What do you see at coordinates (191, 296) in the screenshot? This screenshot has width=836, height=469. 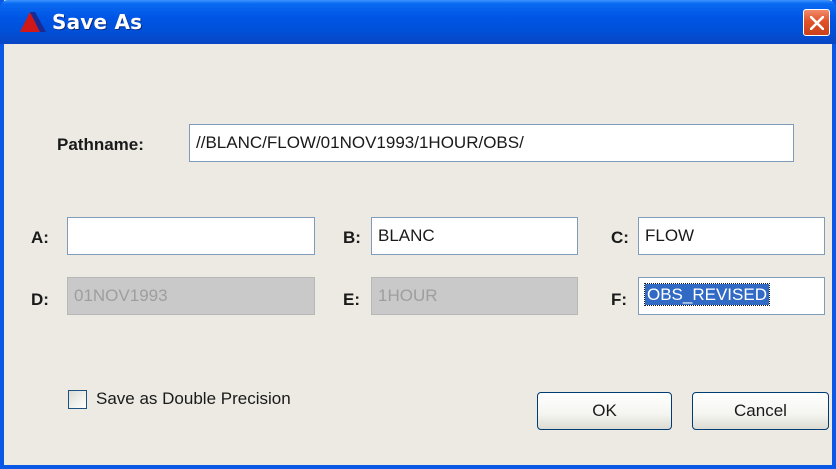 I see `d-field: 01NOV1993` at bounding box center [191, 296].